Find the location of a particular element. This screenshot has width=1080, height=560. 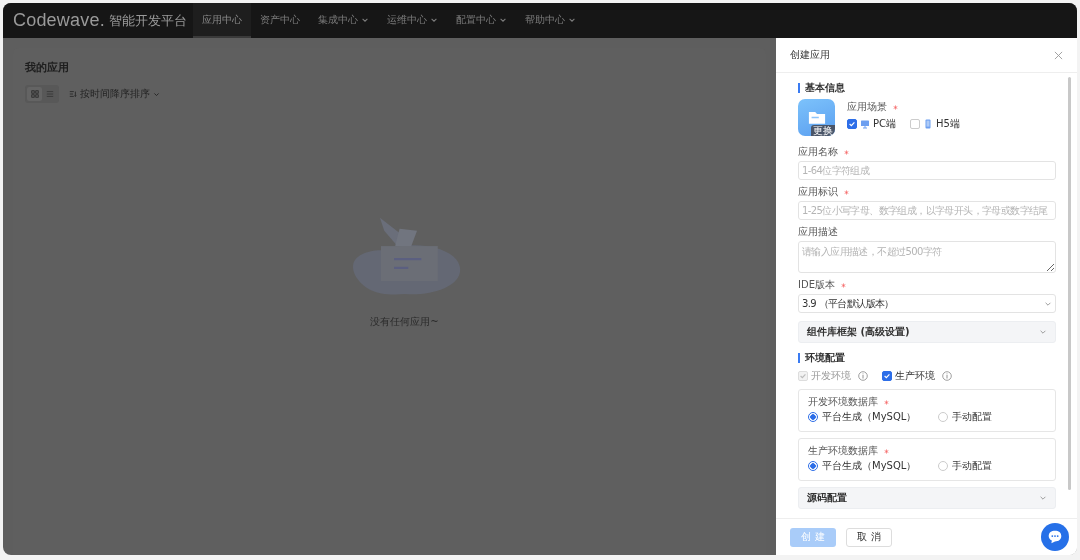

cancel-button: 取 消 is located at coordinates (869, 537).